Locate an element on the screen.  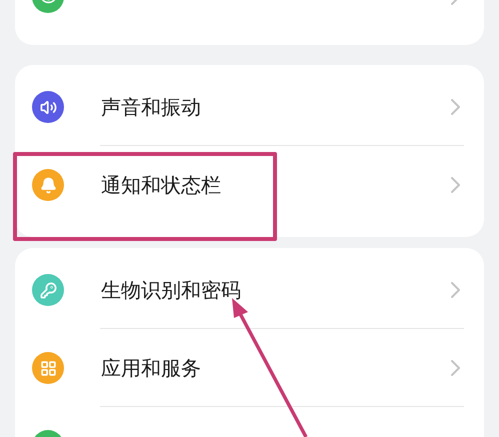
setting-label: 生物识别和密码 is located at coordinates (171, 290).